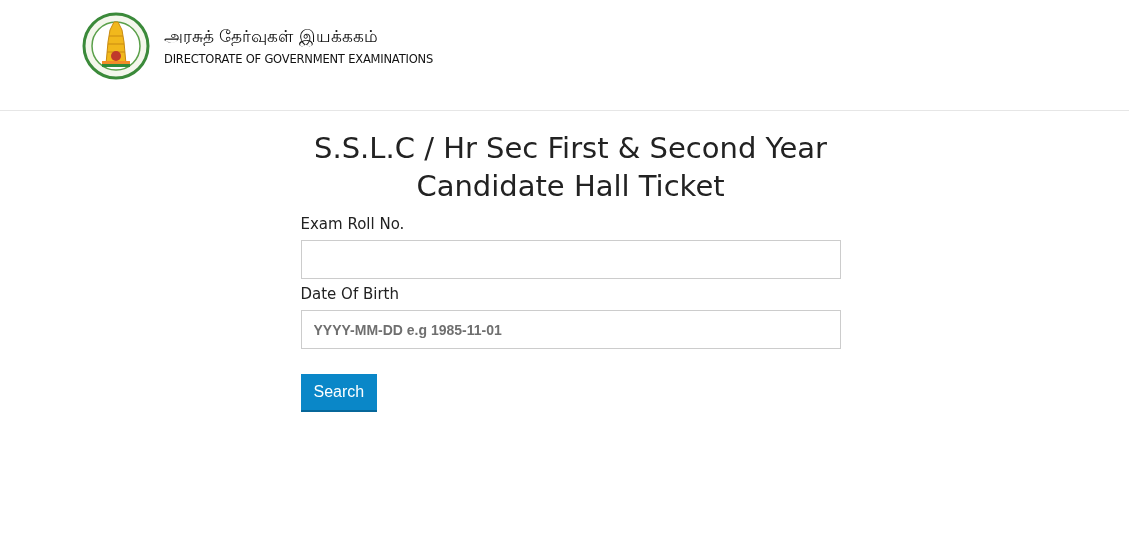 Image resolution: width=1129 pixels, height=547 pixels. I want to click on organization-name: DIRECTORATE OF GOVERNMENT EXAMINATIONS, so click(298, 59).